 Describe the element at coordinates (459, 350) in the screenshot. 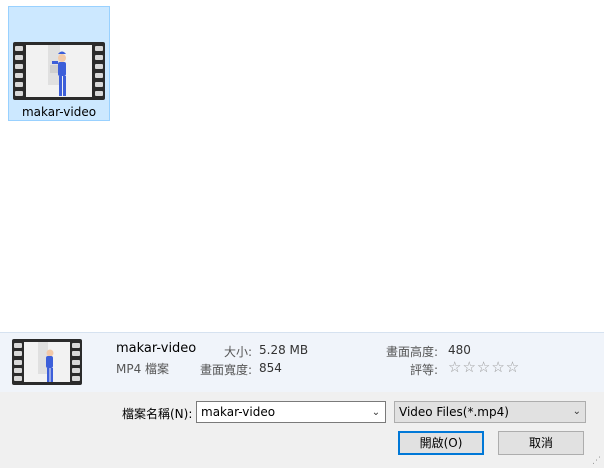

I see `frame-height-value: 480` at that location.